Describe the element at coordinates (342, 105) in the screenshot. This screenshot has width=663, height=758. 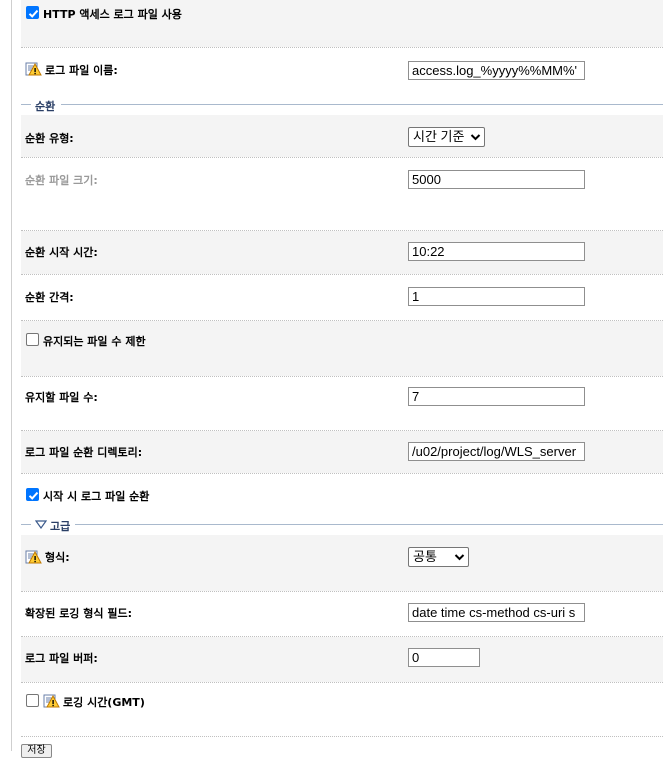
I see `rotation-section-header: 순환` at that location.